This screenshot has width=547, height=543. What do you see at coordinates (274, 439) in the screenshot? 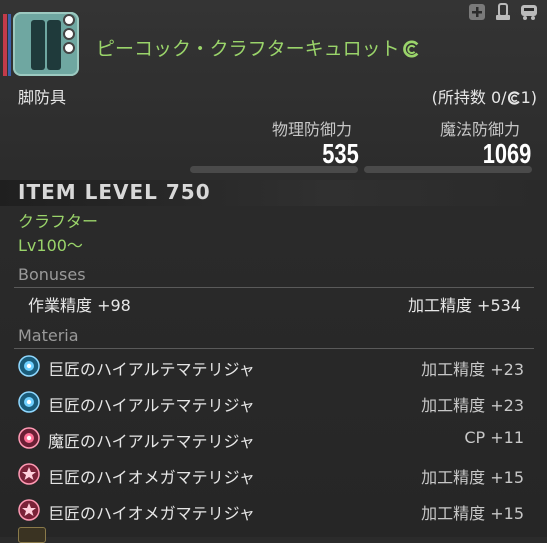
I see `materia-slot: 魔匠のハイアルテマテリジャ CP +11` at bounding box center [274, 439].